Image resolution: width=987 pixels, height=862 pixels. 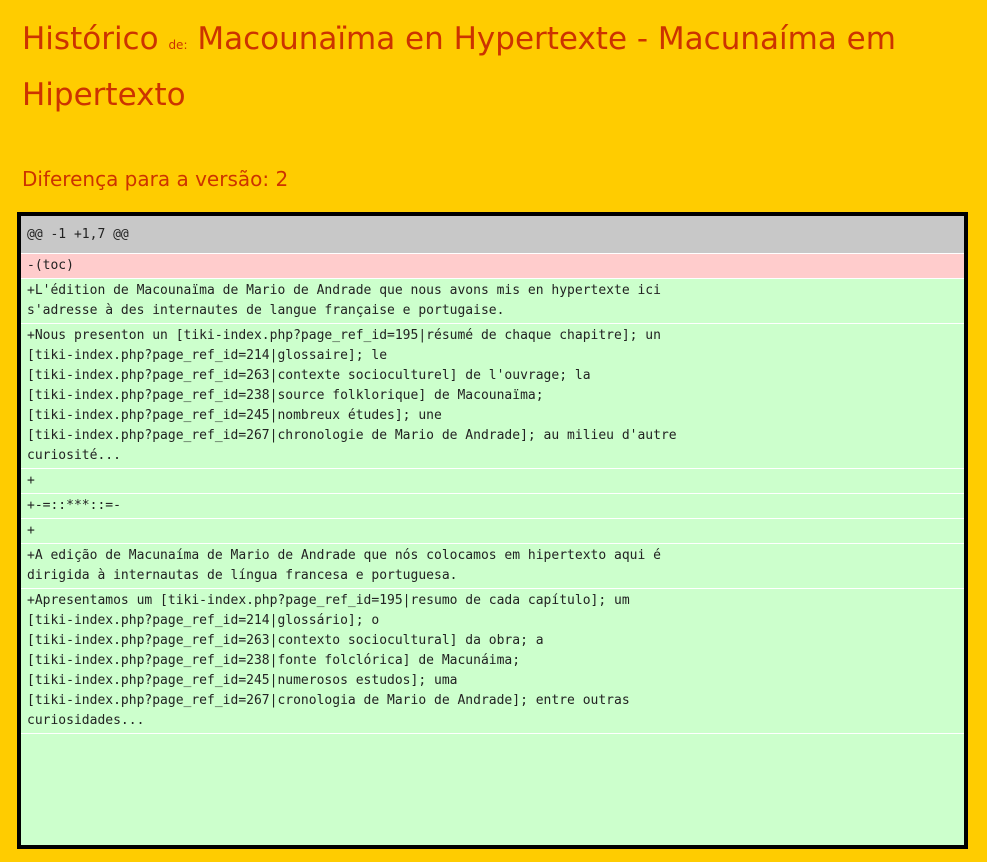 What do you see at coordinates (155, 179) in the screenshot?
I see `version-diff-heading: Diferença para a versão: 2` at bounding box center [155, 179].